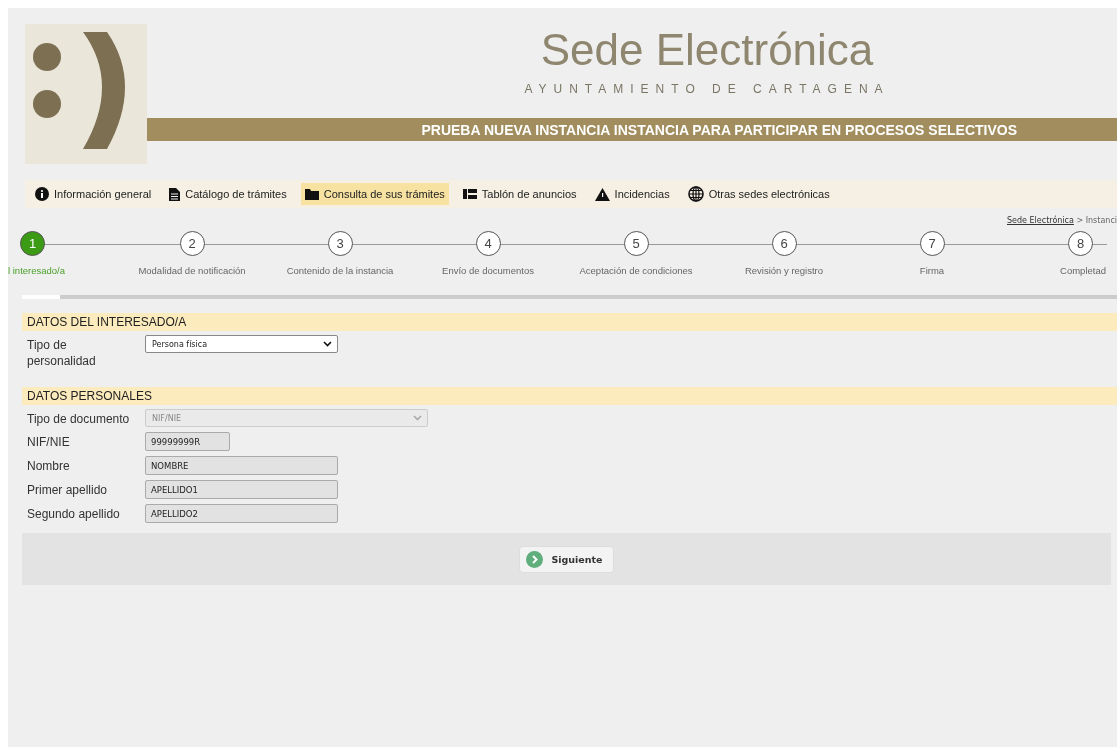  What do you see at coordinates (932, 270) in the screenshot?
I see `step-label: Firma` at bounding box center [932, 270].